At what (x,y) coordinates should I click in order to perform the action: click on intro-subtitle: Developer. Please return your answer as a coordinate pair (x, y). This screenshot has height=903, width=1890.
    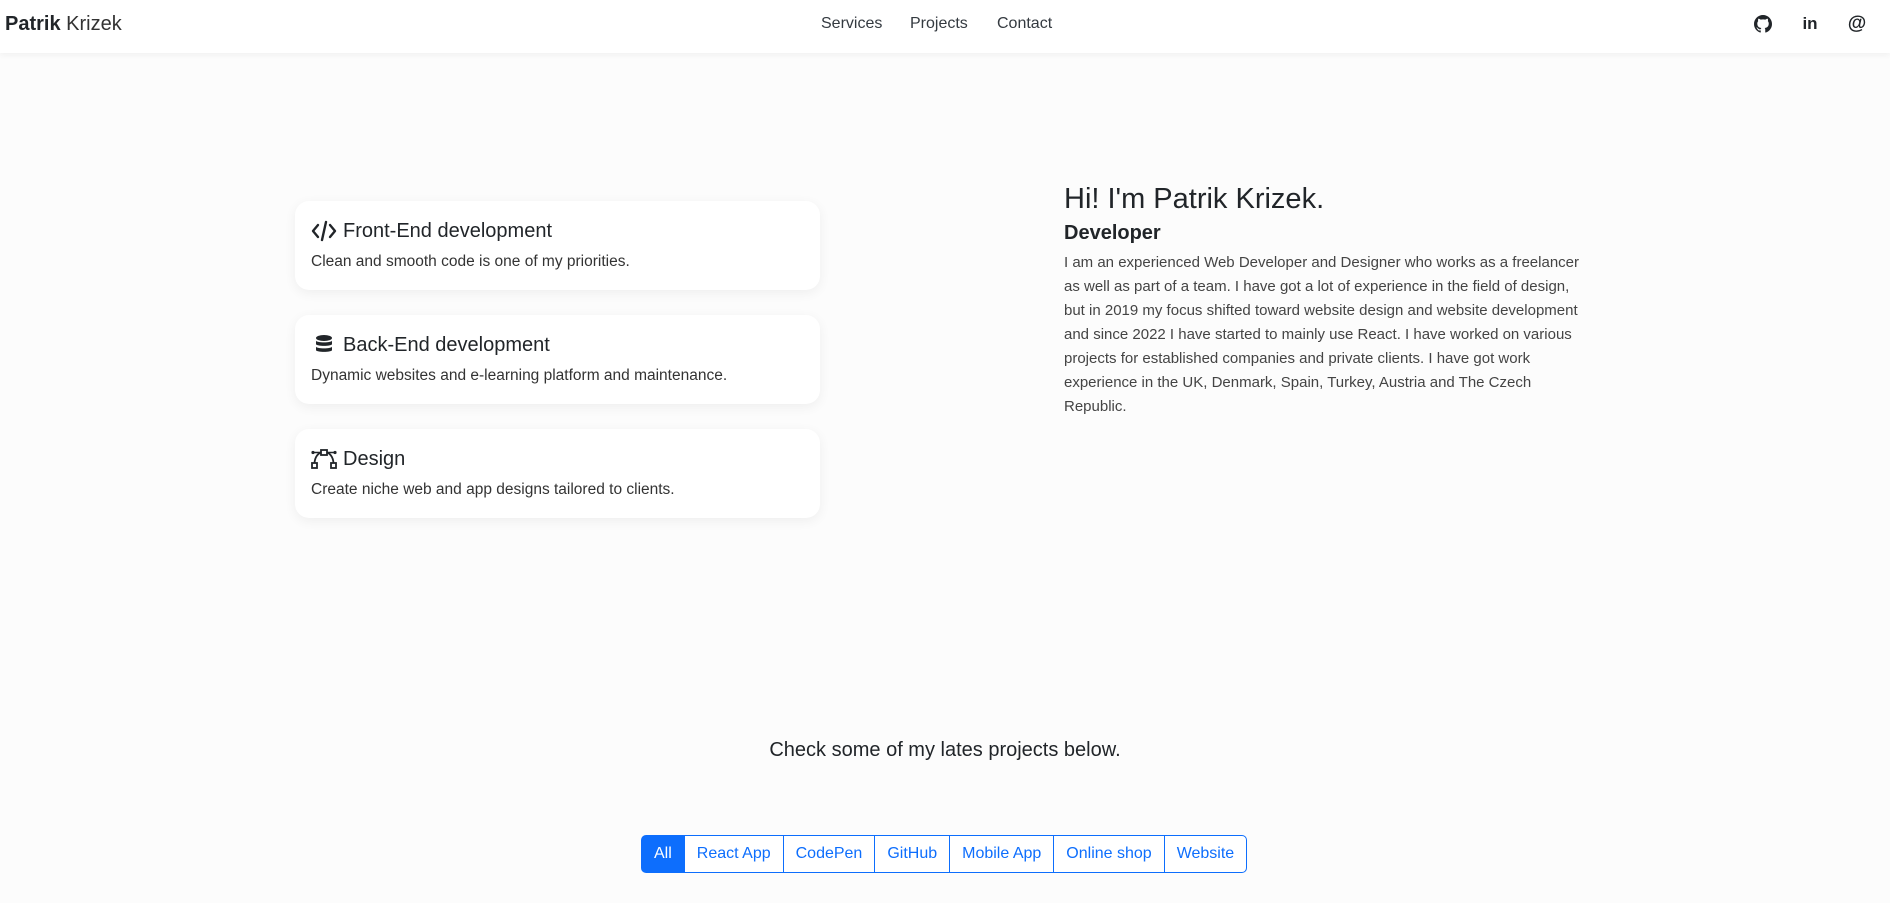
    Looking at the image, I should click on (1112, 233).